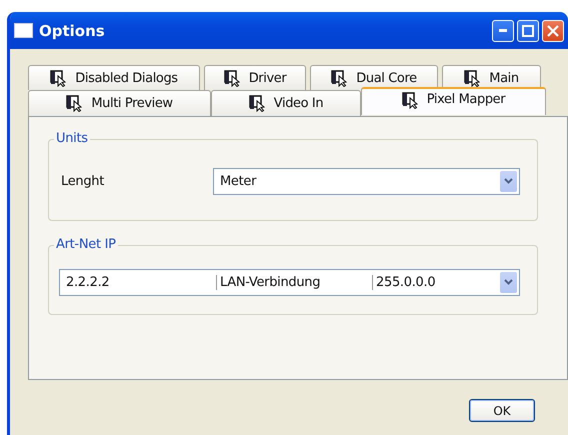  I want to click on close-icon, so click(553, 30).